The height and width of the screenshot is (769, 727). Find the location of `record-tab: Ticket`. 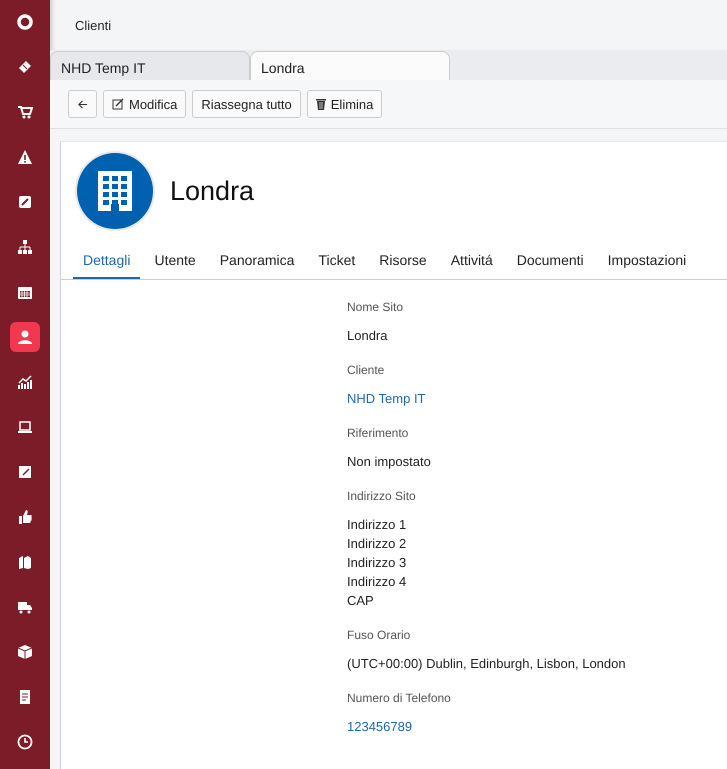

record-tab: Ticket is located at coordinates (337, 262).